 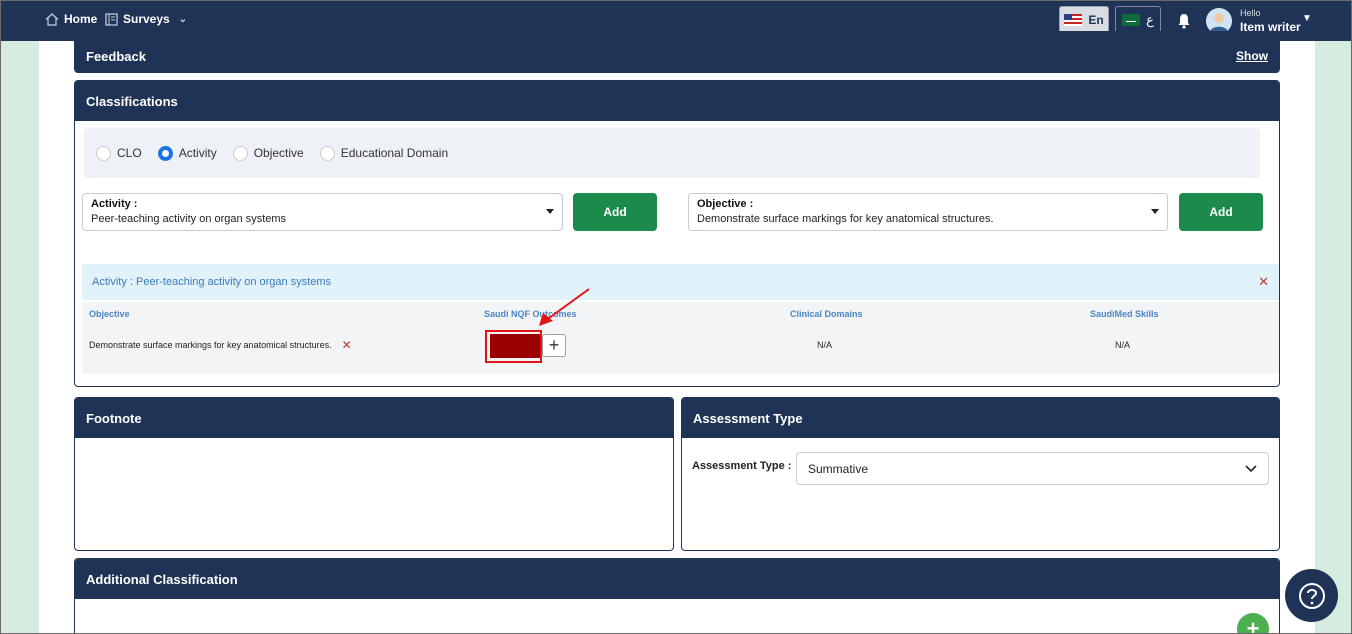 I want to click on add-activity-button: Add, so click(x=615, y=212).